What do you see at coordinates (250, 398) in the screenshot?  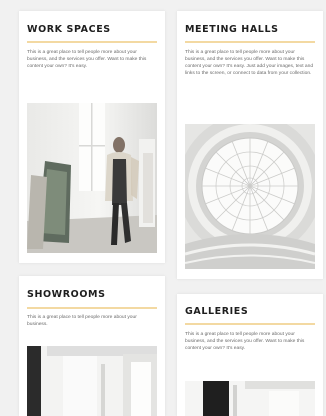 I see `gallery-interior-photo` at bounding box center [250, 398].